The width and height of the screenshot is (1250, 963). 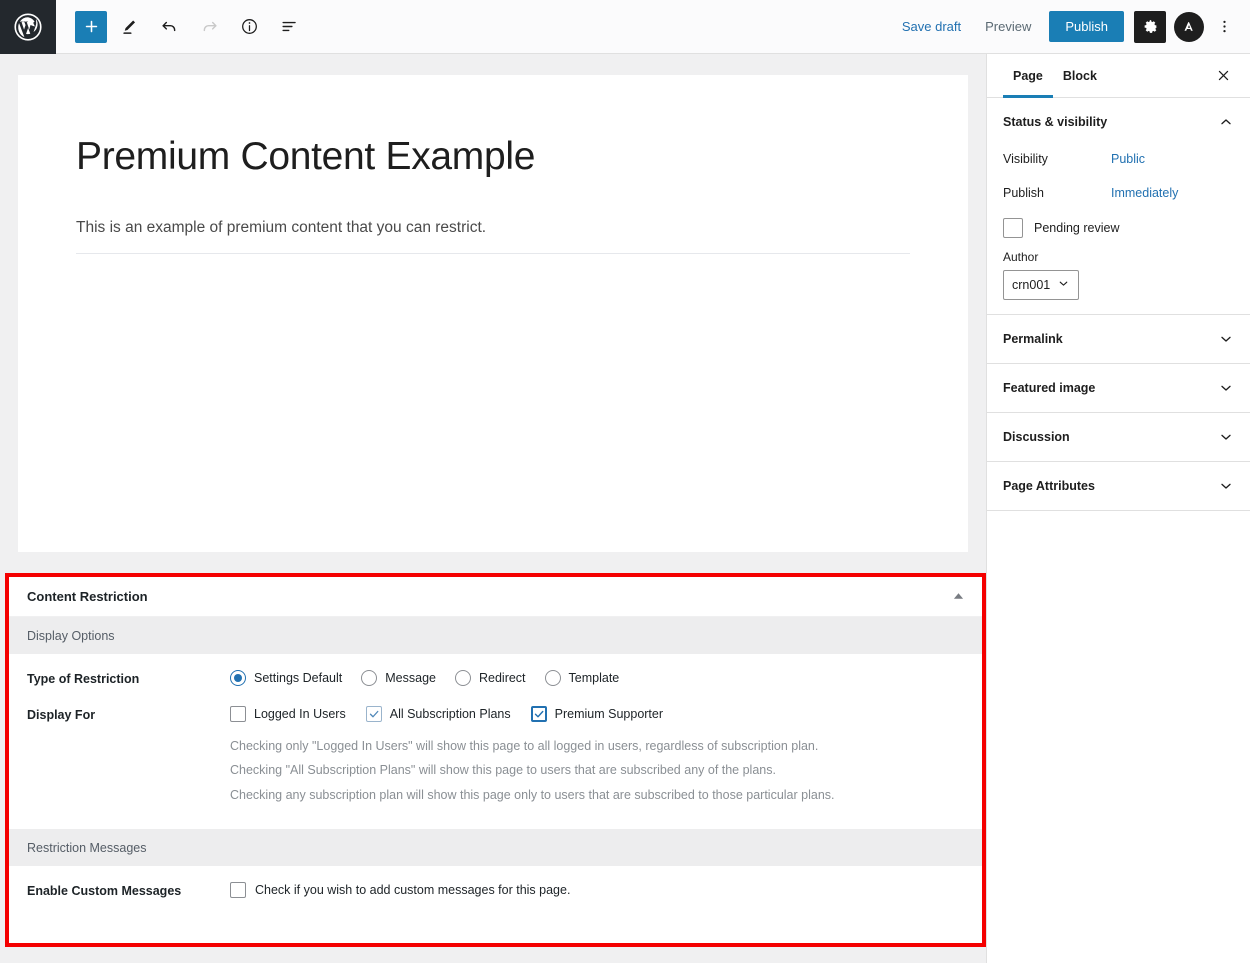 I want to click on checkbox-premium-supporter-label: Premium Supporter, so click(x=609, y=714).